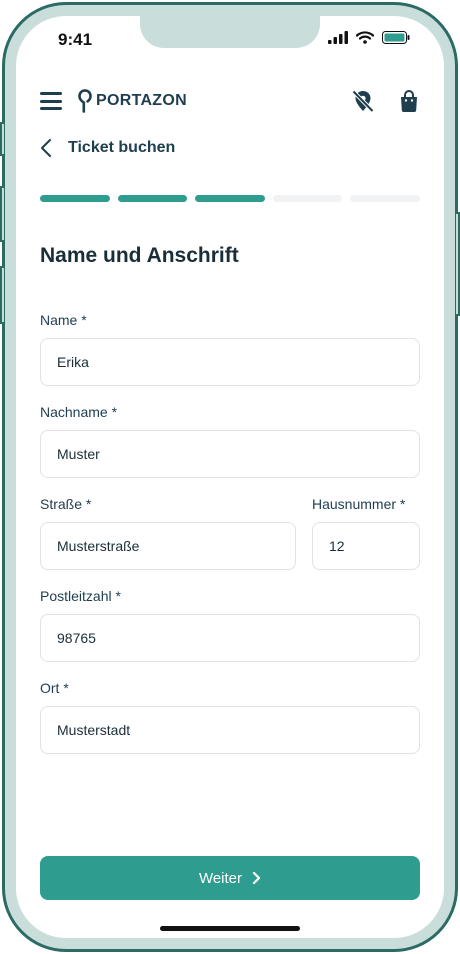  I want to click on plz-field: 98765, so click(230, 638).